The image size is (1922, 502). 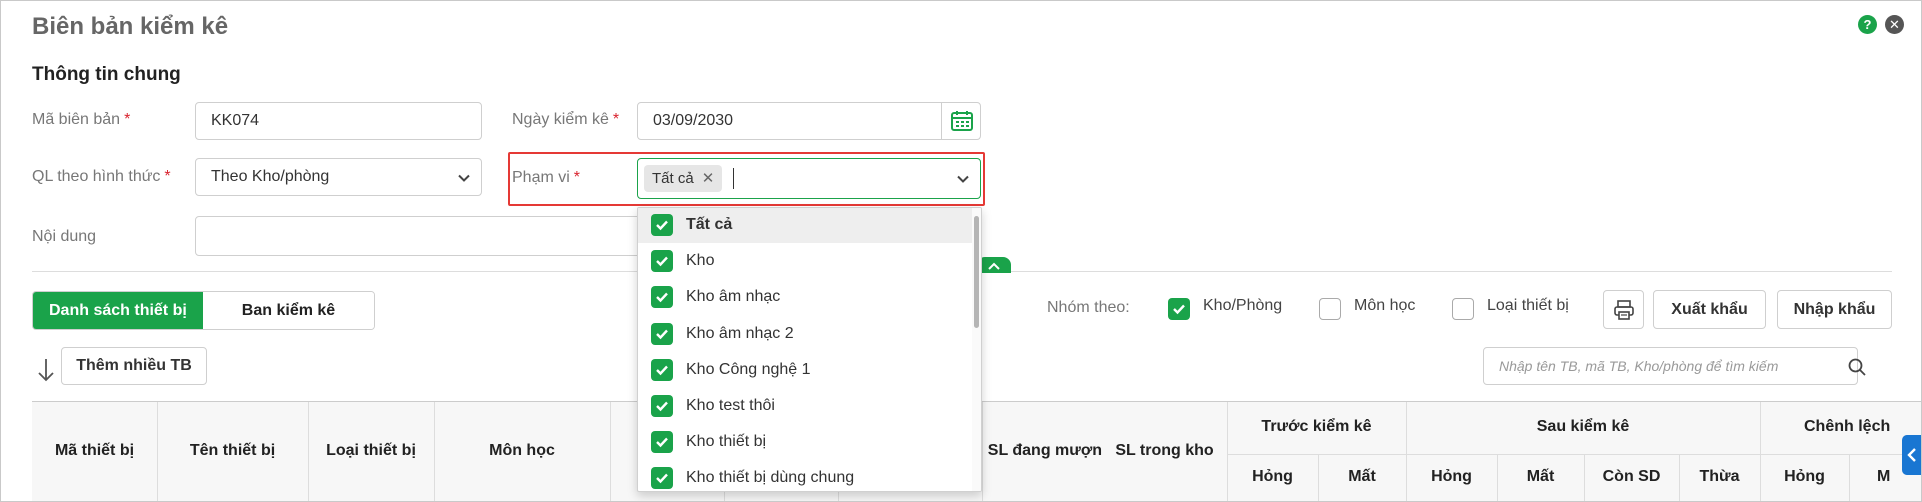 What do you see at coordinates (805, 334) in the screenshot?
I see `dropdown-option: Kho âm nhạc 2` at bounding box center [805, 334].